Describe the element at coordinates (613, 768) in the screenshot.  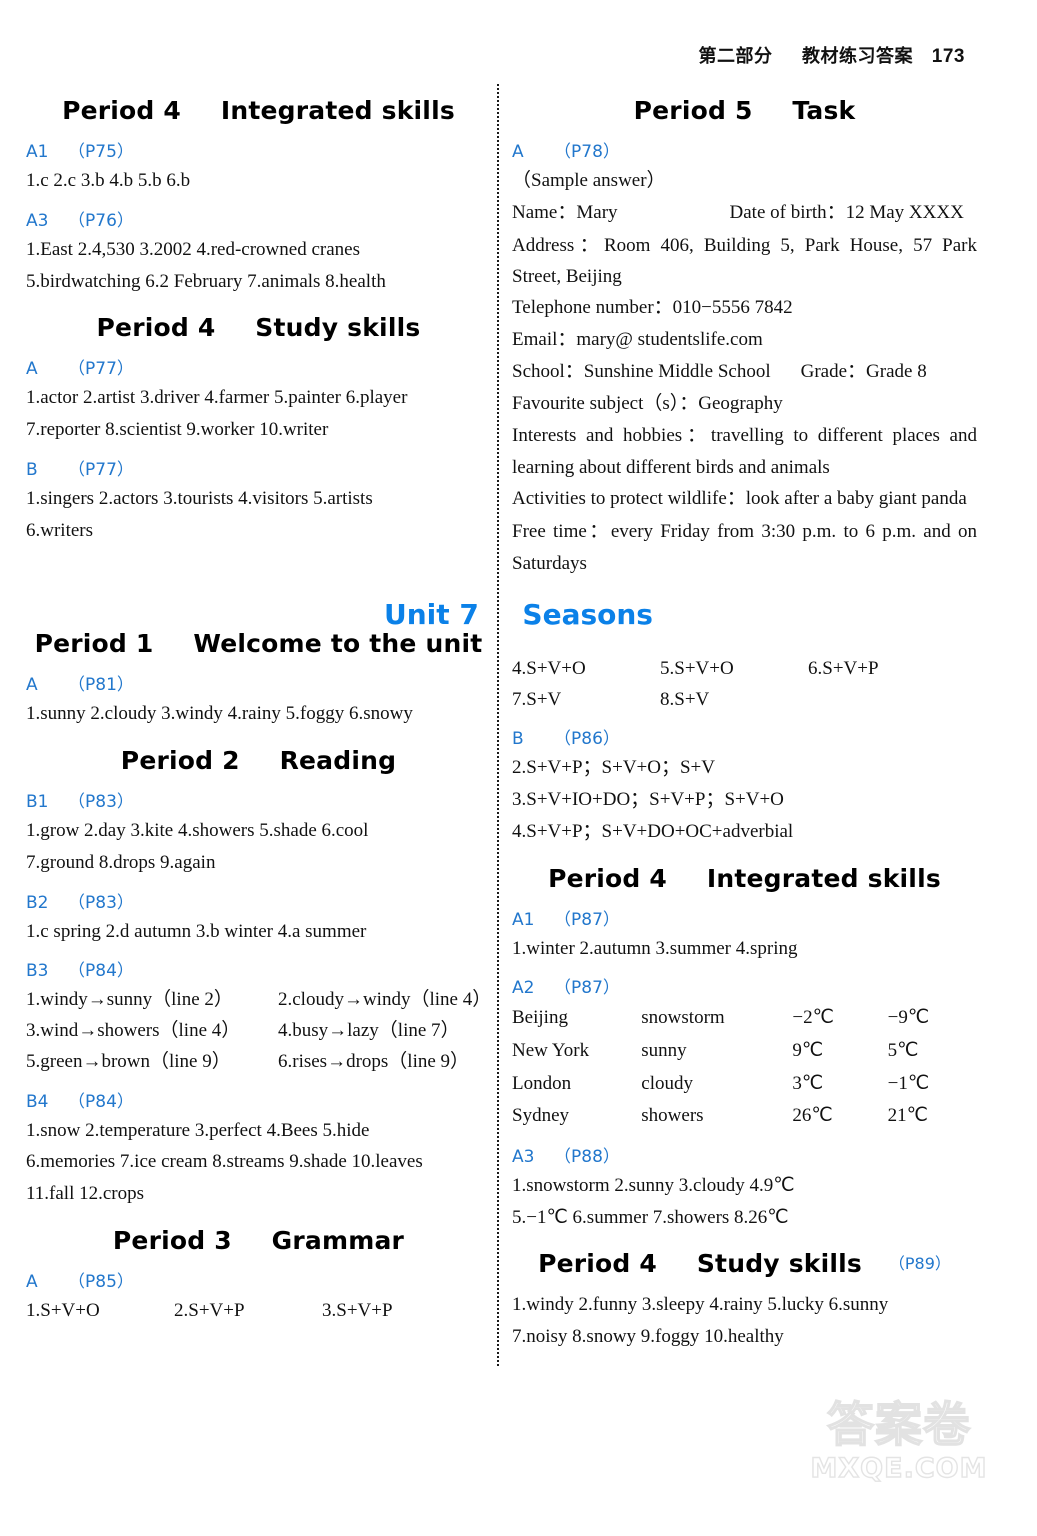
I see `answer-line: 2.S+V+P；S+V+O；S+V` at that location.